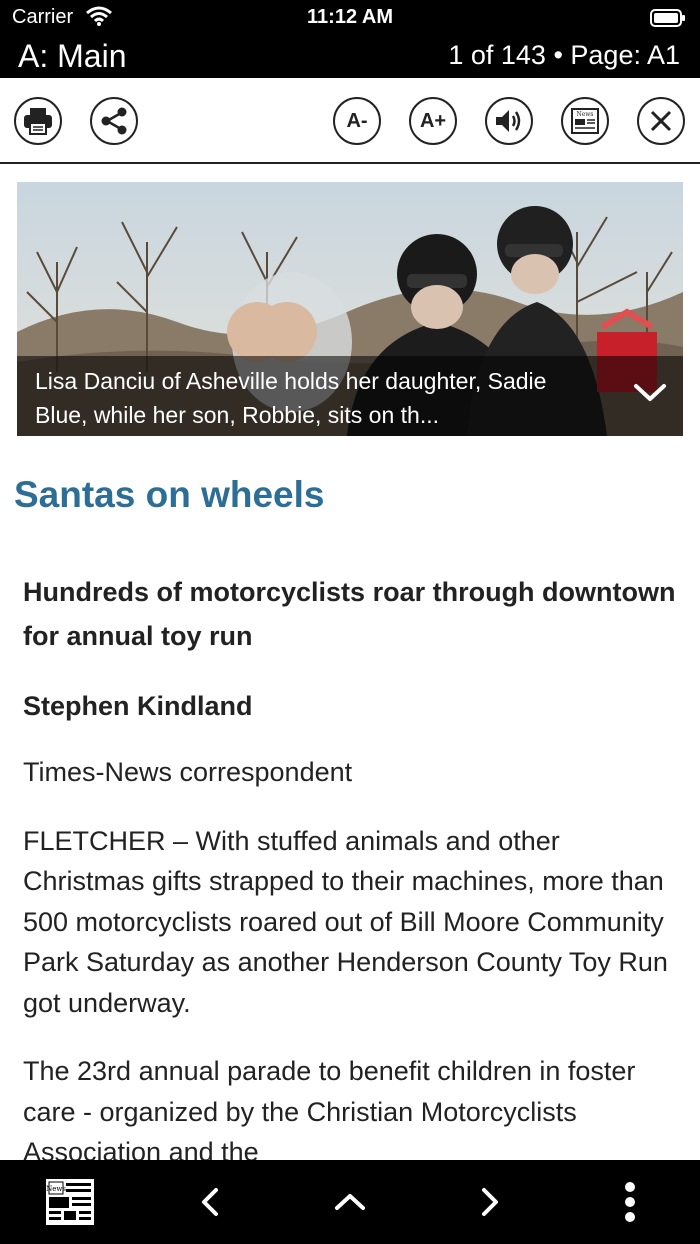 This screenshot has height=1244, width=700. I want to click on section-title: A: Main, so click(72, 56).